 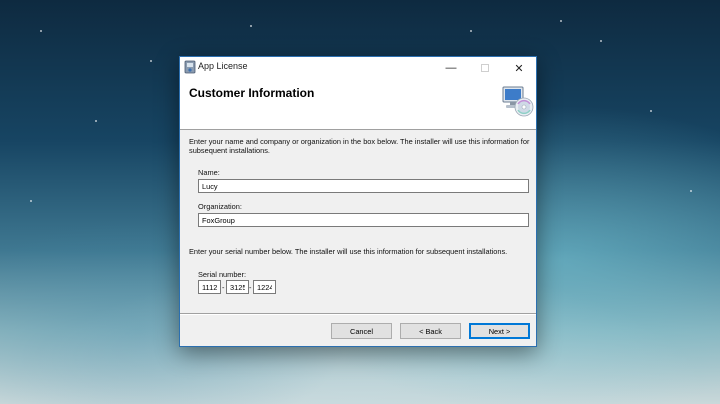 I want to click on next-button: Next >, so click(x=499, y=331).